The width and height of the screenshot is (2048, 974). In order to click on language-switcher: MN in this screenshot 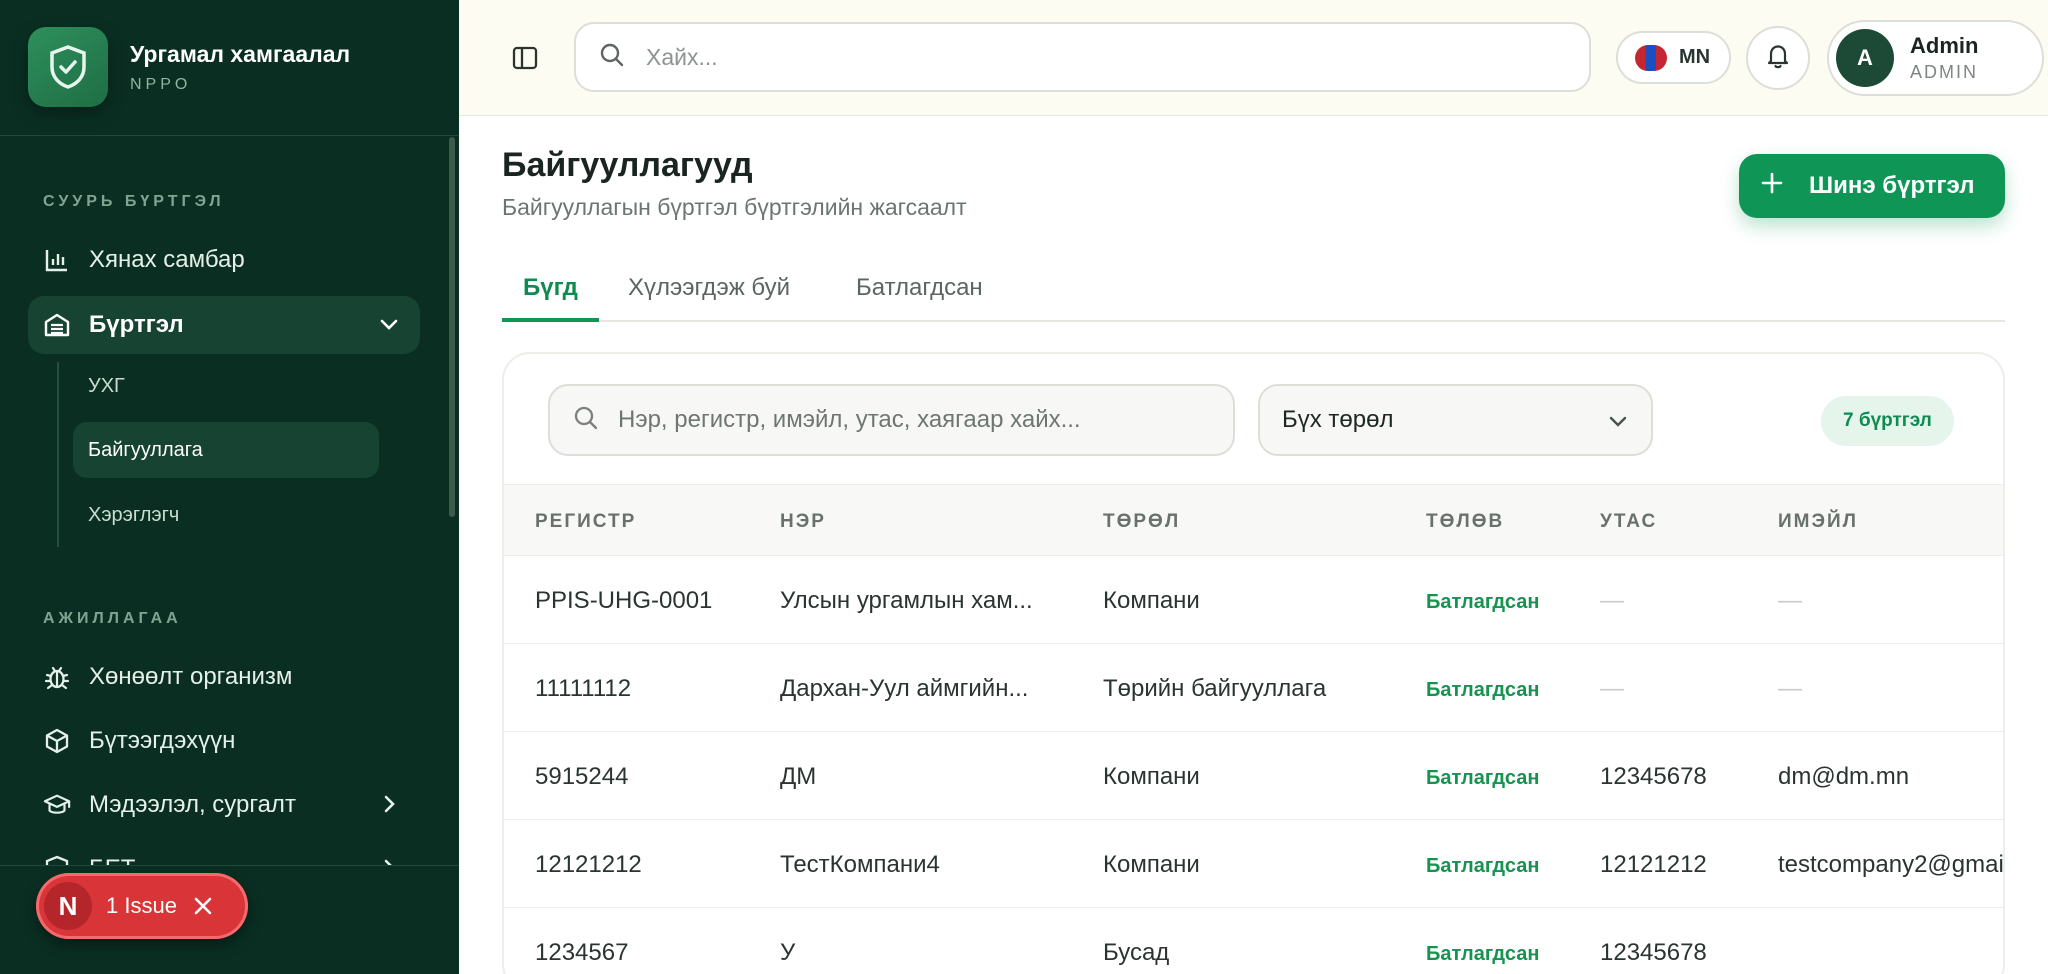, I will do `click(1673, 57)`.